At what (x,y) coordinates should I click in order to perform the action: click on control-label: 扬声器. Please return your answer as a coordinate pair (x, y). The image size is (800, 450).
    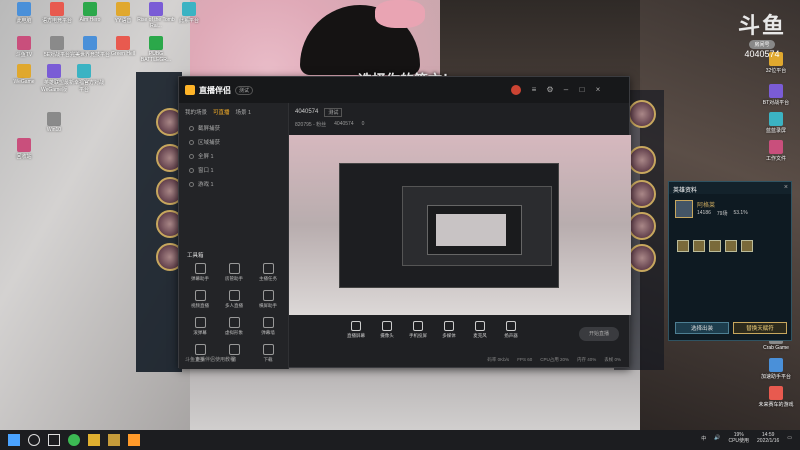
    Looking at the image, I should click on (511, 335).